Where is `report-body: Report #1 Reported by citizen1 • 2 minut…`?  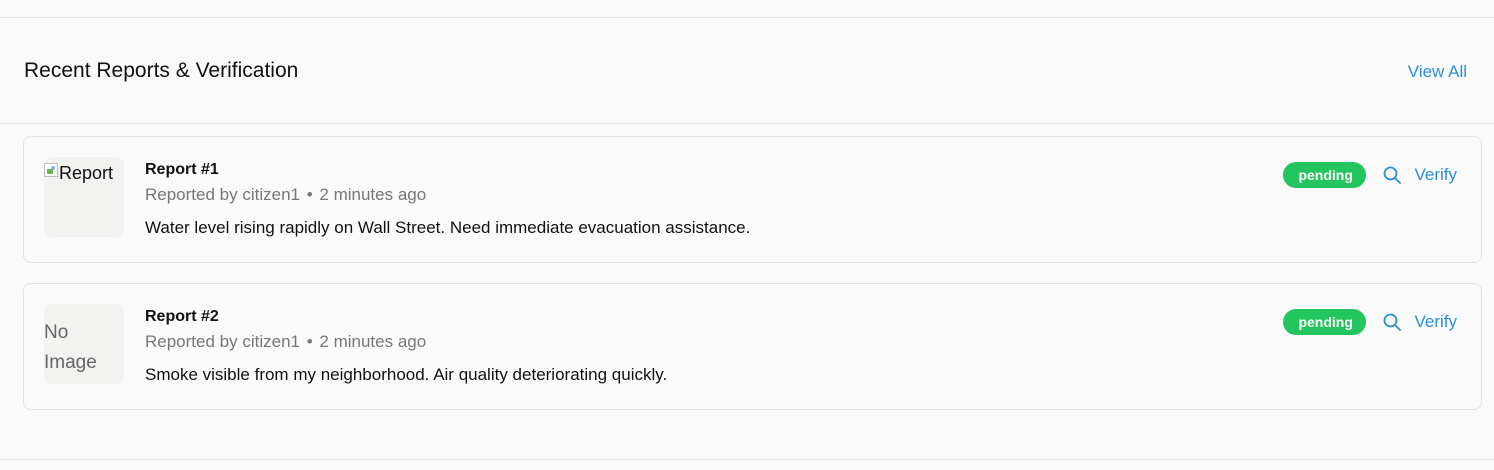
report-body: Report #1 Reported by citizen1 • 2 minut… is located at coordinates (447, 199).